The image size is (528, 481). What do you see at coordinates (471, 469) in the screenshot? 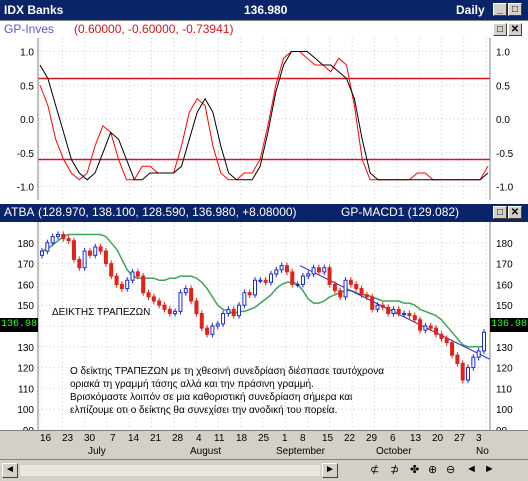
I see `page-back-icon: ◄` at bounding box center [471, 469].